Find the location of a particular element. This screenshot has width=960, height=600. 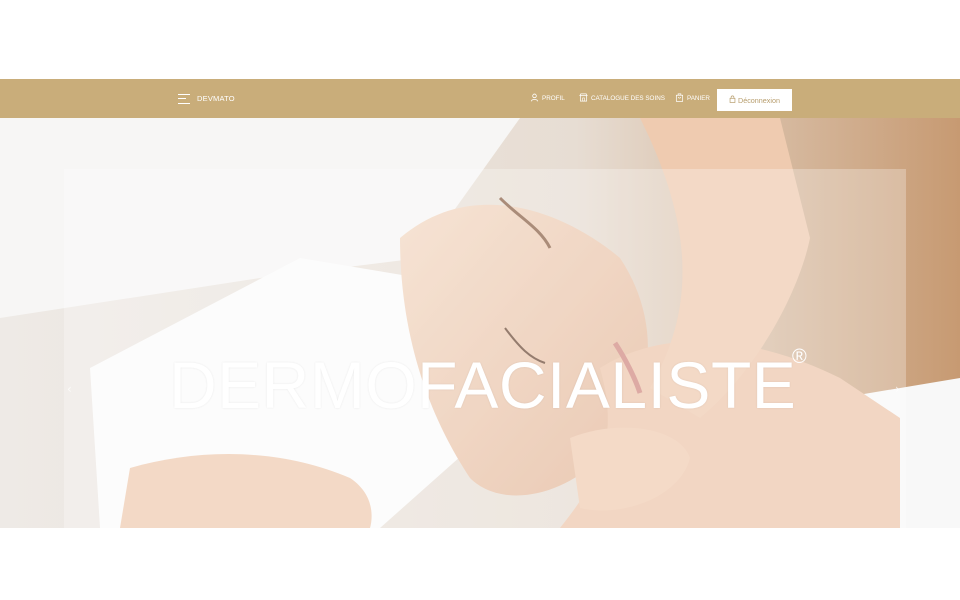

nav-catalogue-label: CATALOGUE DES SOINS is located at coordinates (628, 98).